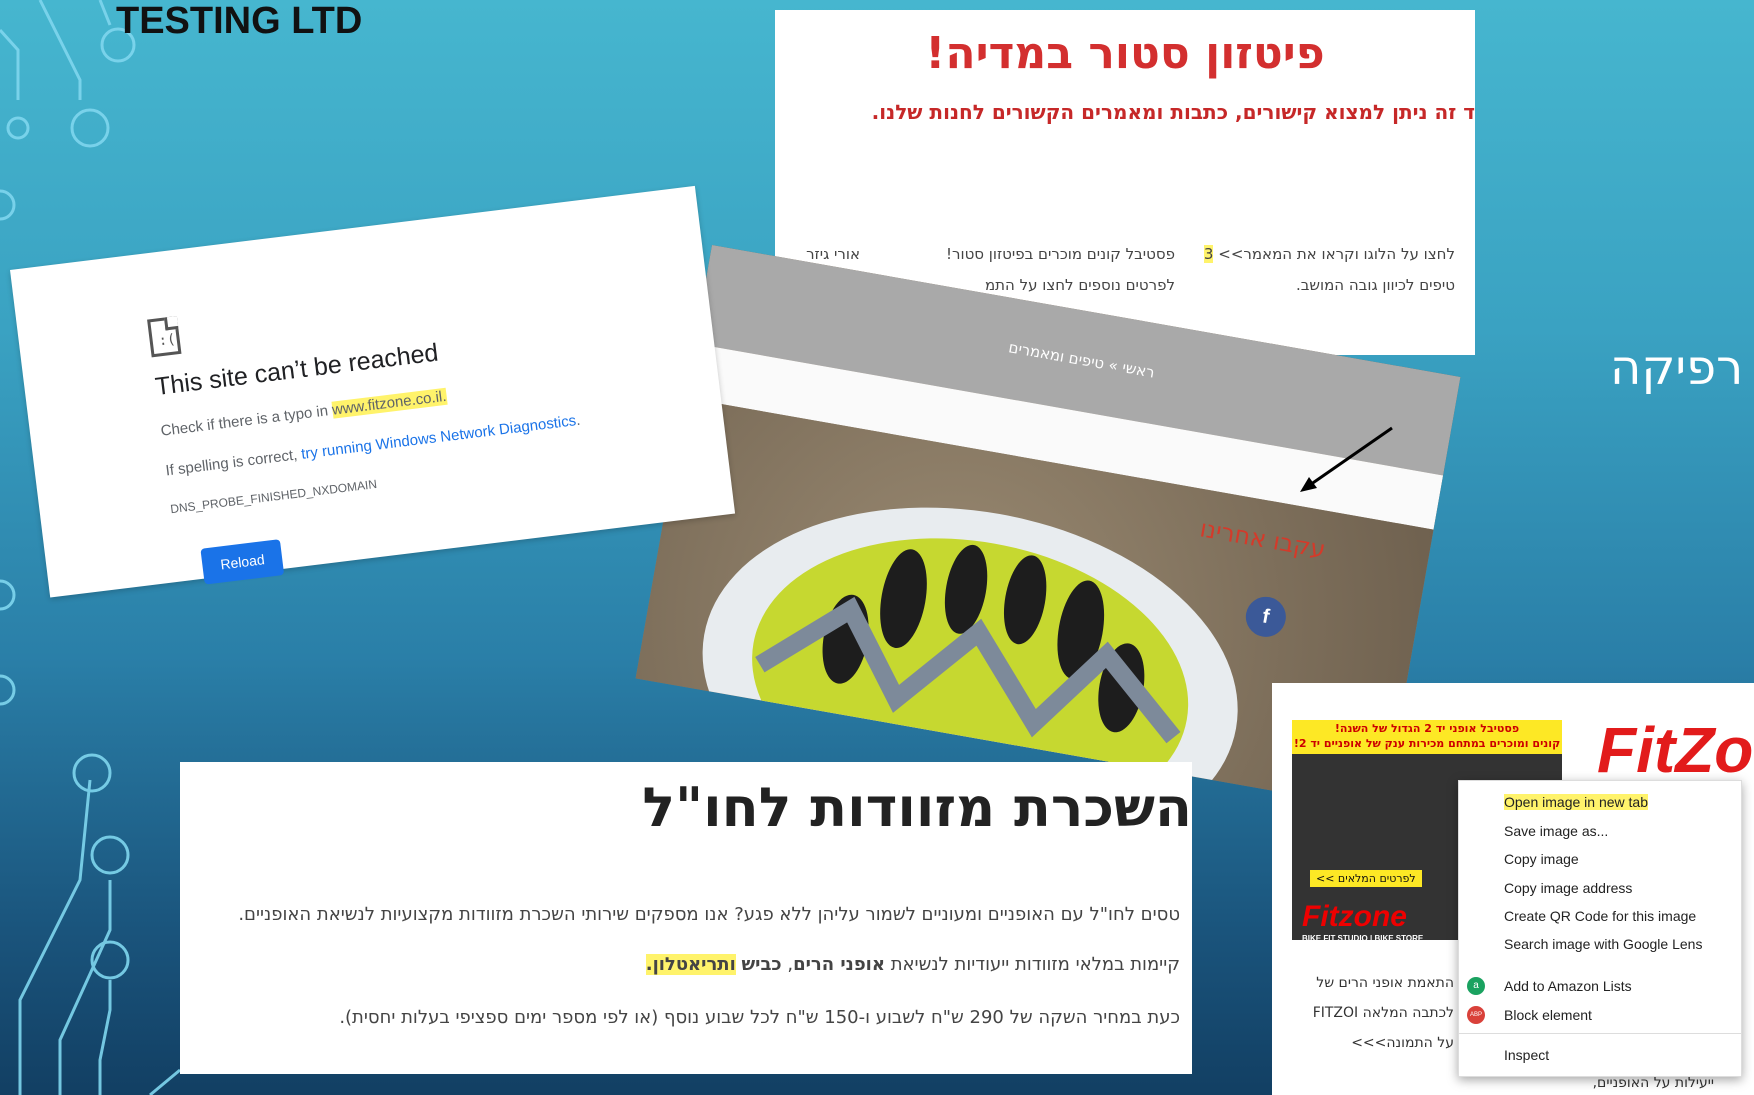  I want to click on article-line-3: על התמונה>>>, so click(1402, 1043).